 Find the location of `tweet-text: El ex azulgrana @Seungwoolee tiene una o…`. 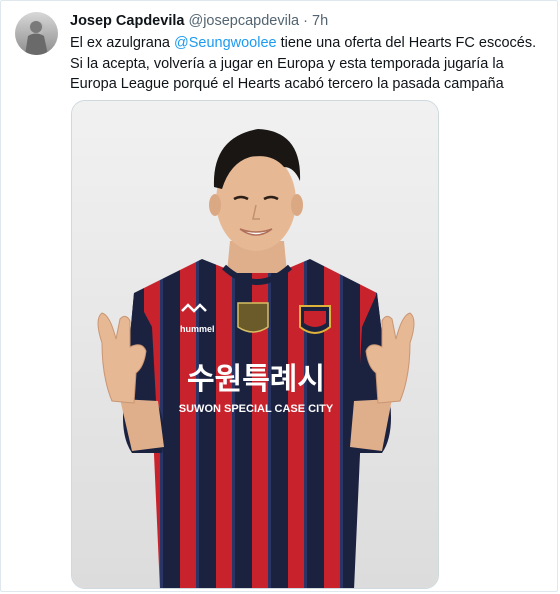

tweet-text: El ex azulgrana @Seungwoolee tiene una o… is located at coordinates (305, 64).